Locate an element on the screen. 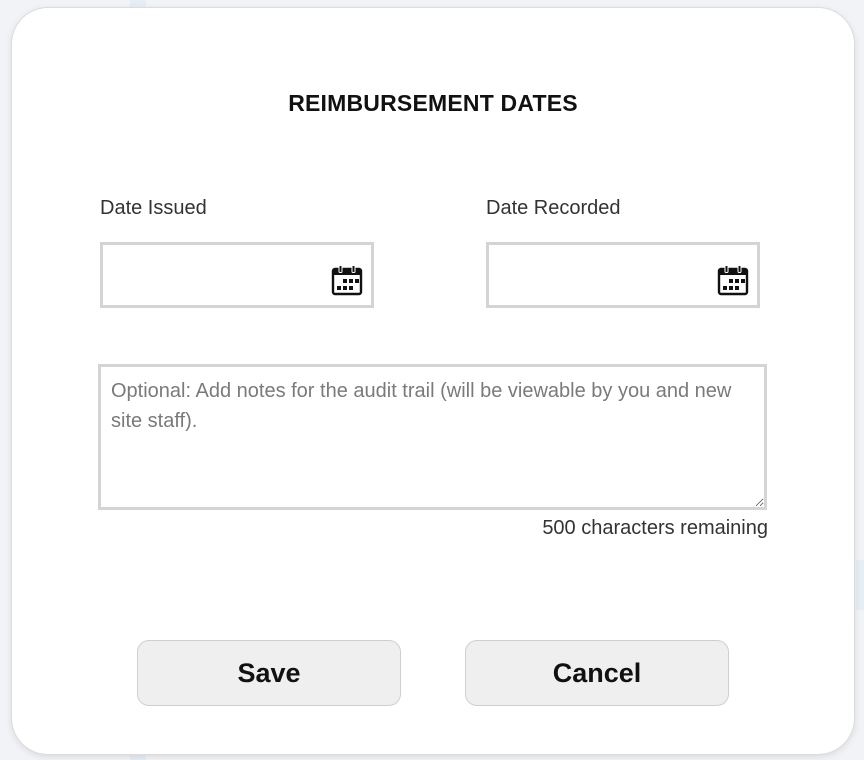 The height and width of the screenshot is (760, 864). cancel-button: Cancel is located at coordinates (597, 673).